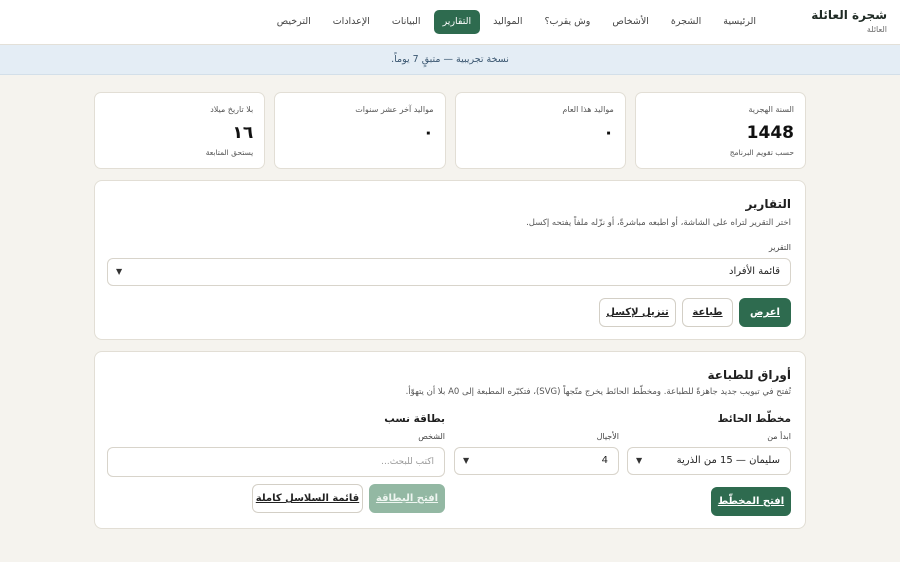 The height and width of the screenshot is (562, 900). What do you see at coordinates (637, 312) in the screenshot?
I see `download-excel-button: تنزيل لإكسل` at bounding box center [637, 312].